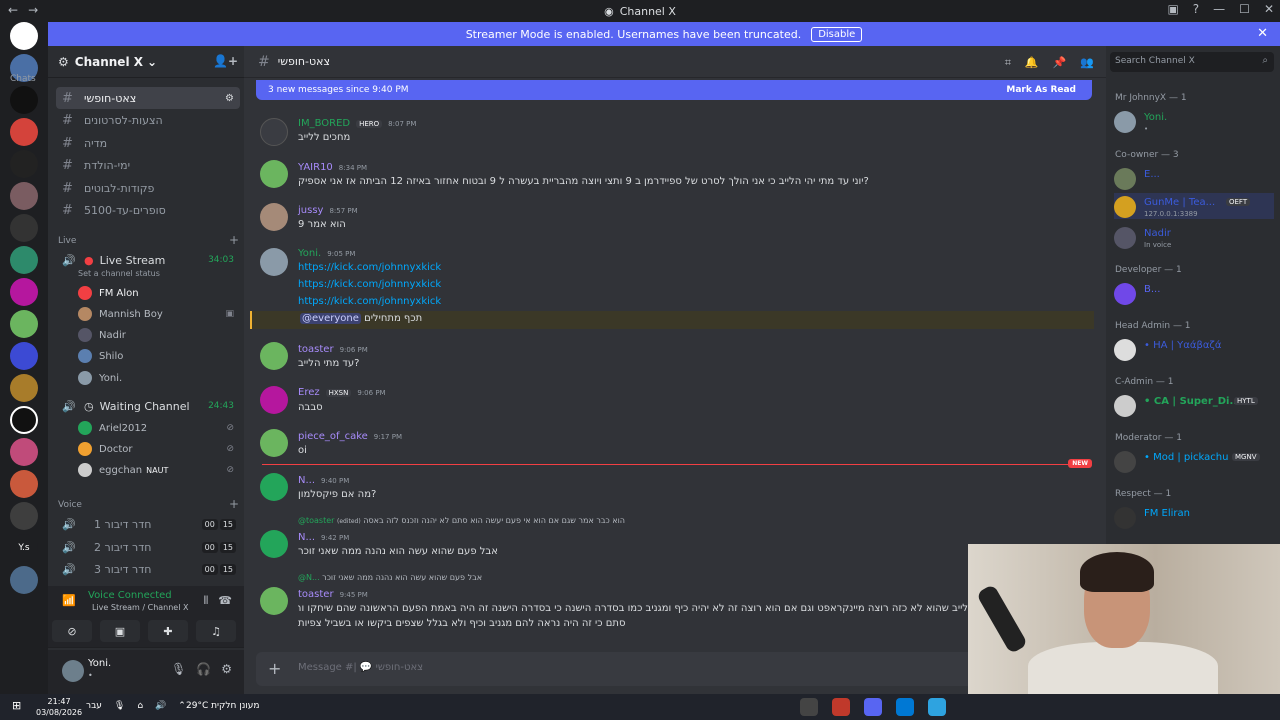  What do you see at coordinates (324, 123) in the screenshot?
I see `author-name: IM_BORED` at bounding box center [324, 123].